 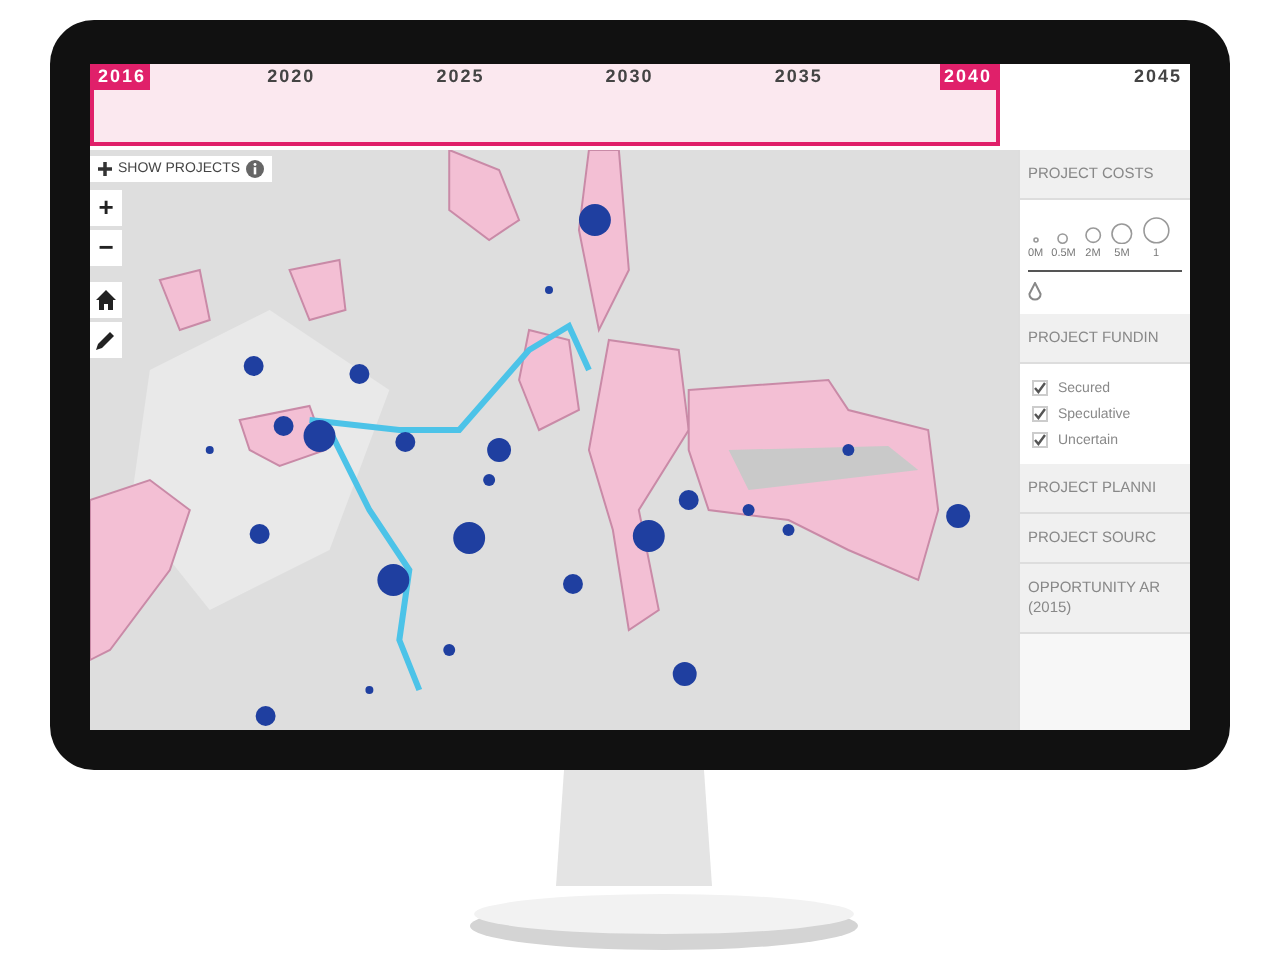 What do you see at coordinates (106, 248) in the screenshot?
I see `zoom-out-button: −` at bounding box center [106, 248].